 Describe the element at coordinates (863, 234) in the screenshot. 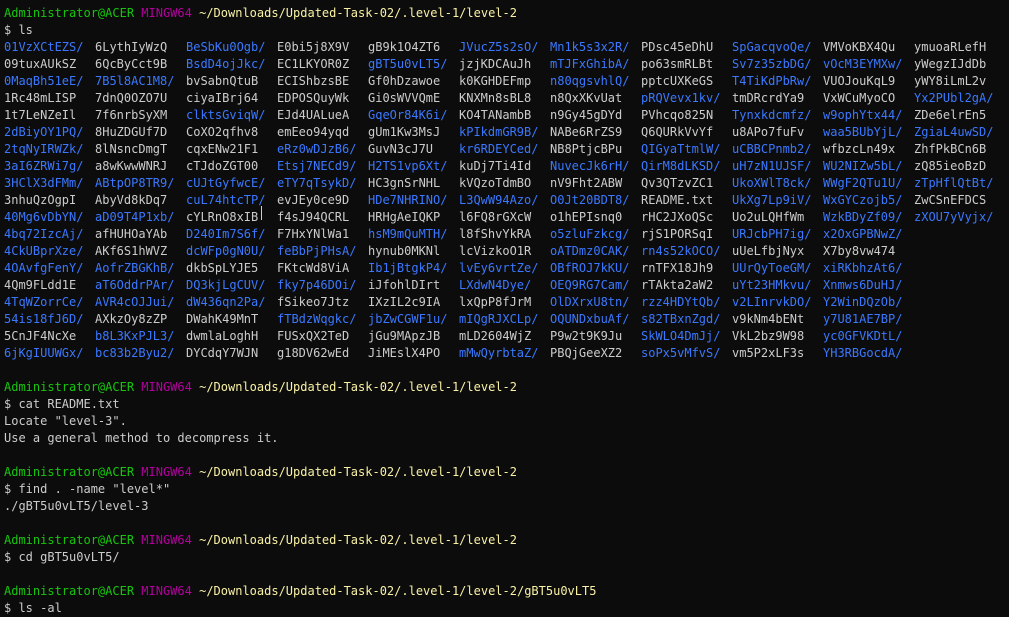

I see `directory-entry: x2OxGPBNwZ/` at that location.